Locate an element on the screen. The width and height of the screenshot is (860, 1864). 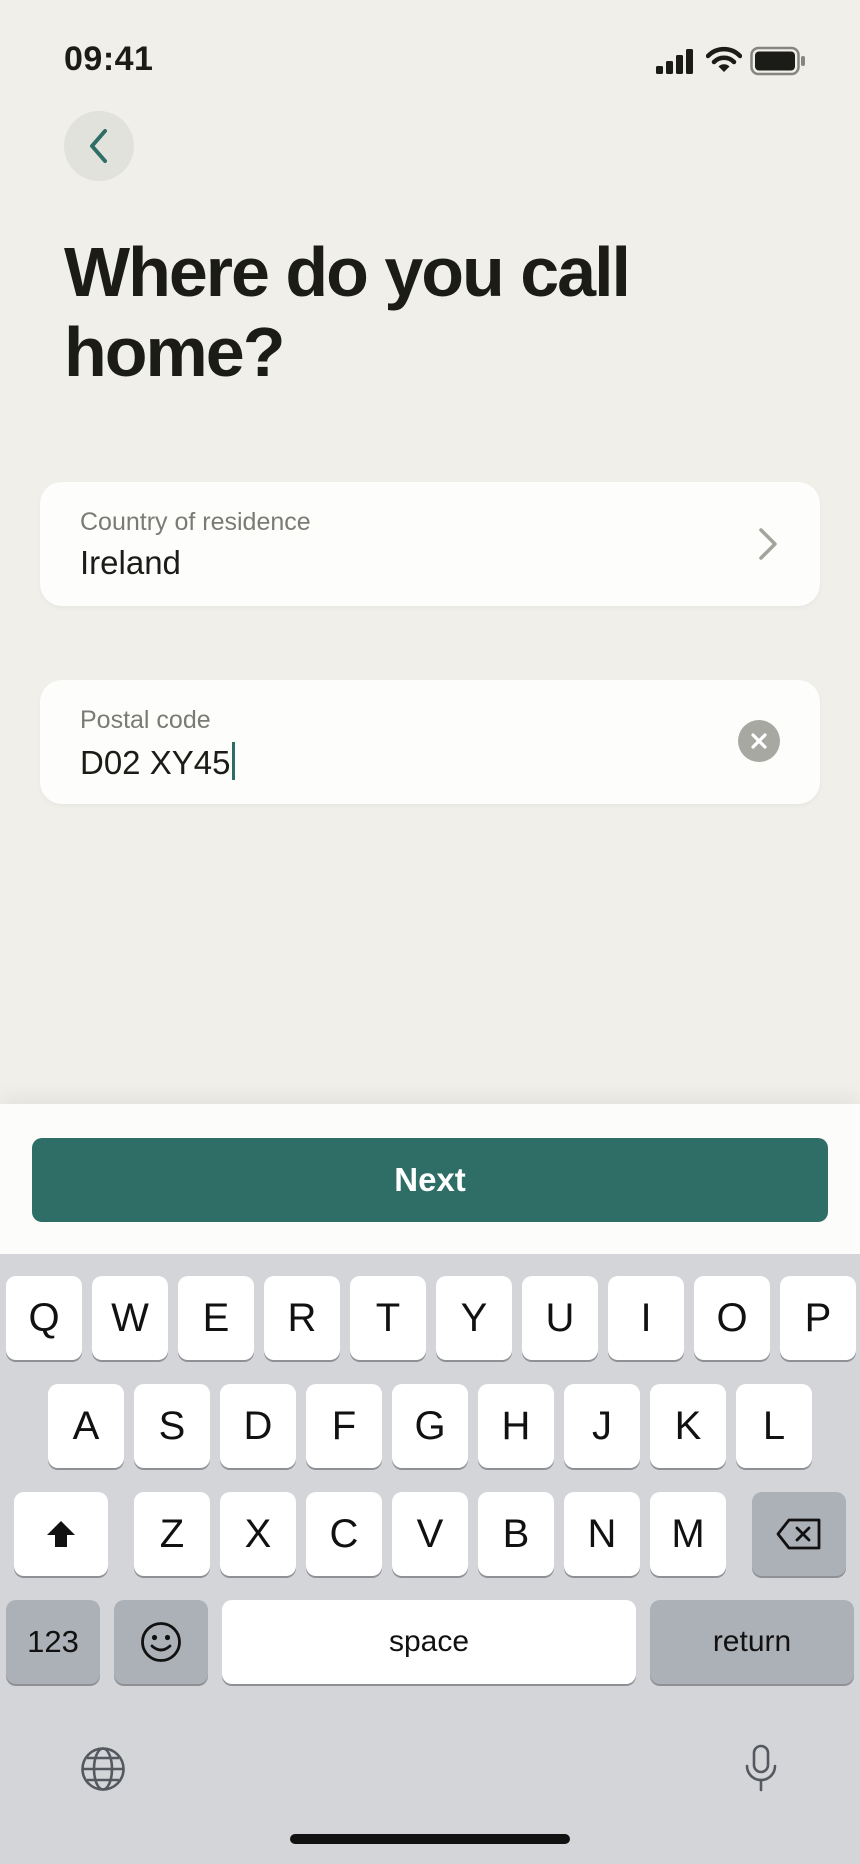
delete-backspace-icon is located at coordinates (798, 1534).